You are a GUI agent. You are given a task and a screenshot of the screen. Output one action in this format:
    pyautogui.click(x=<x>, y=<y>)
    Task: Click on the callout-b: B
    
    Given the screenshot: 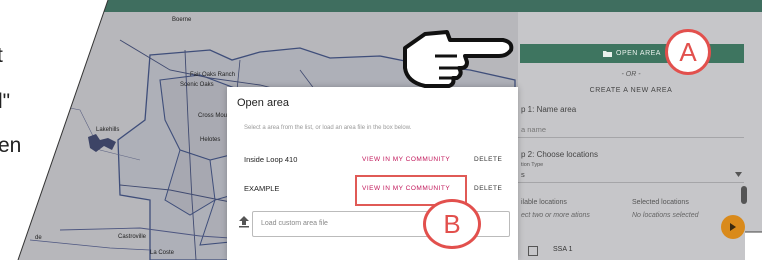 What is the action you would take?
    pyautogui.click(x=452, y=224)
    